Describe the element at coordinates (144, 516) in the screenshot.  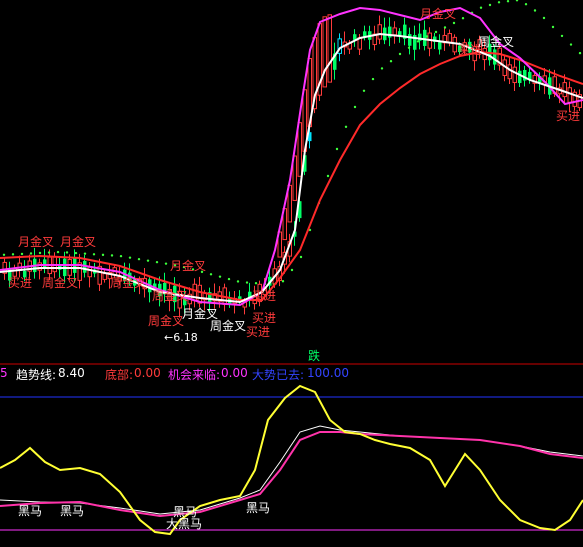
I see `indicator-labels: 黑马 黑马 黑马 大黑马 黑马` at that location.